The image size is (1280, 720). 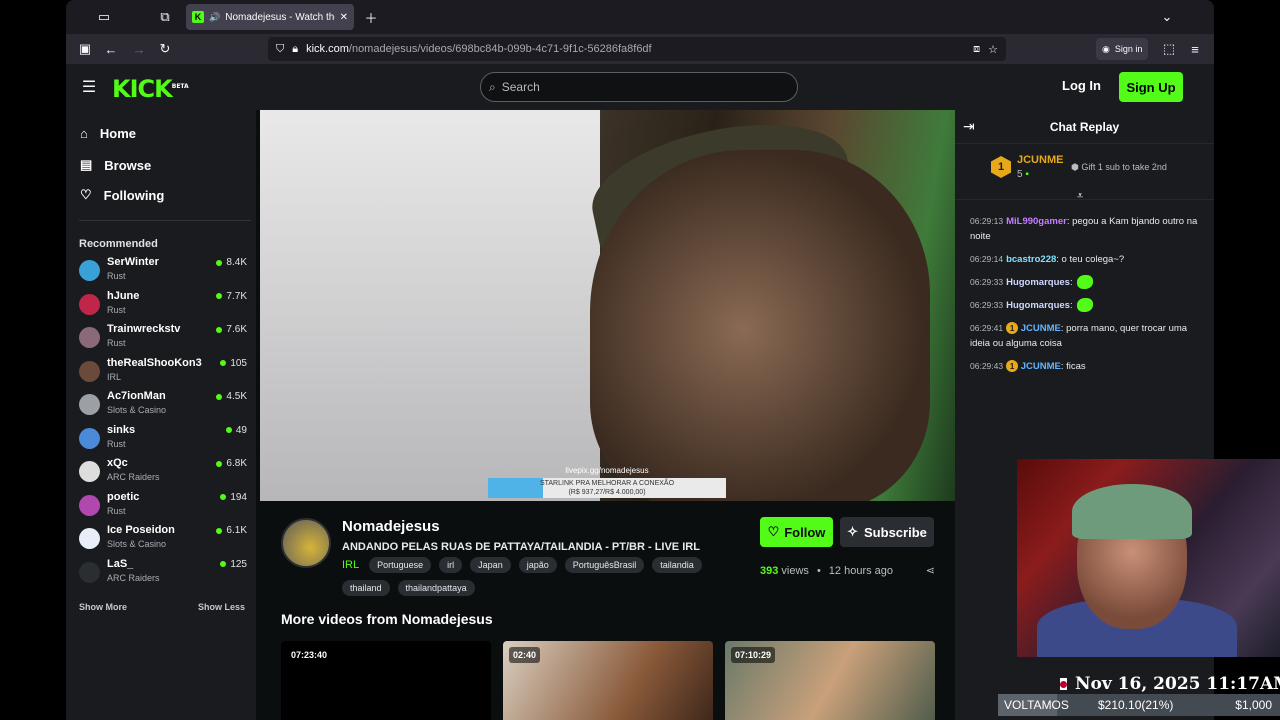 What do you see at coordinates (1128, 49) in the screenshot?
I see `sign-in-label: Sign in` at bounding box center [1128, 49].